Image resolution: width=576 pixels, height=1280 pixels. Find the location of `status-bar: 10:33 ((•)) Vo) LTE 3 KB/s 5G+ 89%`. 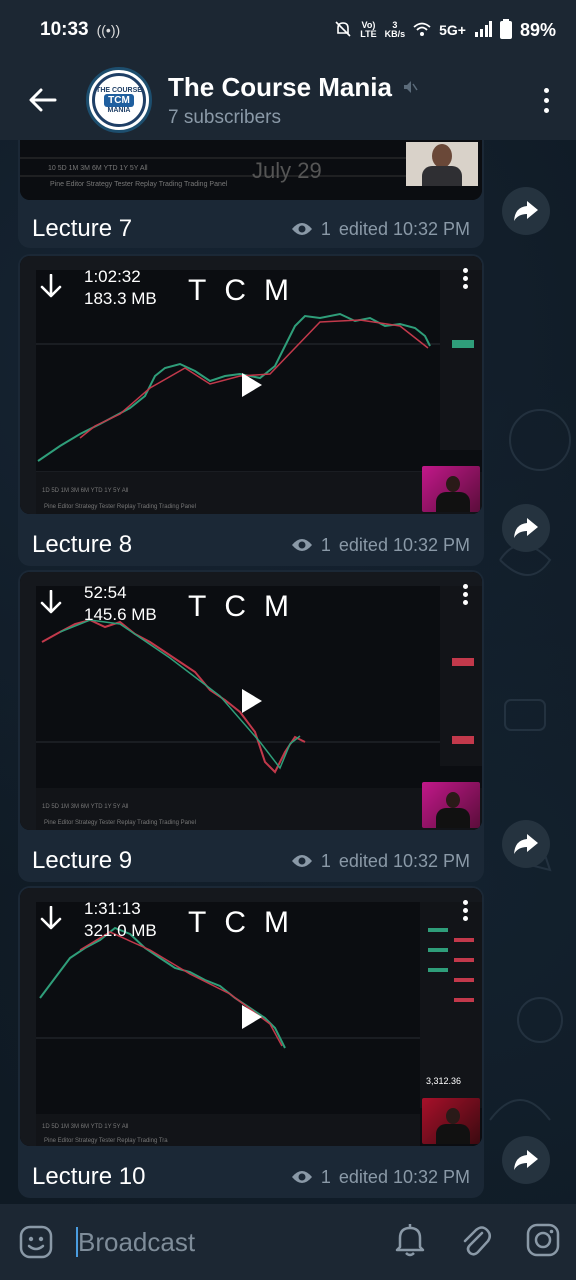

status-bar: 10:33 ((•)) Vo) LTE 3 KB/s 5G+ 89% is located at coordinates (288, 30).